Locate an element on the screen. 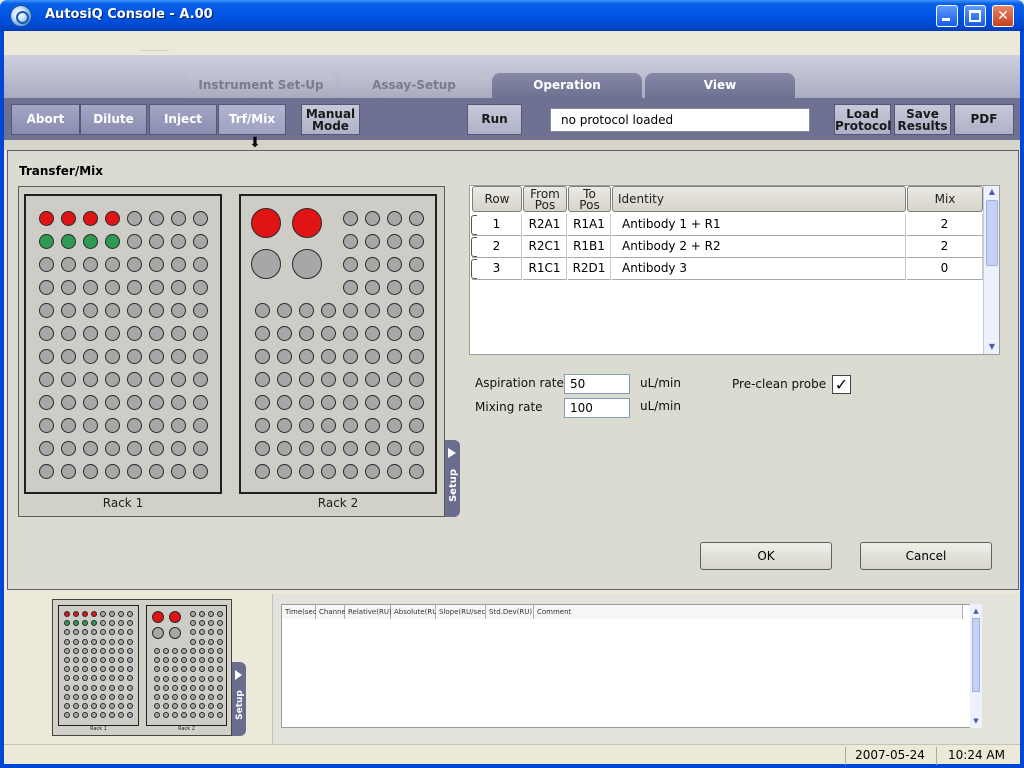 This screenshot has height=768, width=1024. log-vertical-scrollbar: ▲ ▼ is located at coordinates (976, 666).